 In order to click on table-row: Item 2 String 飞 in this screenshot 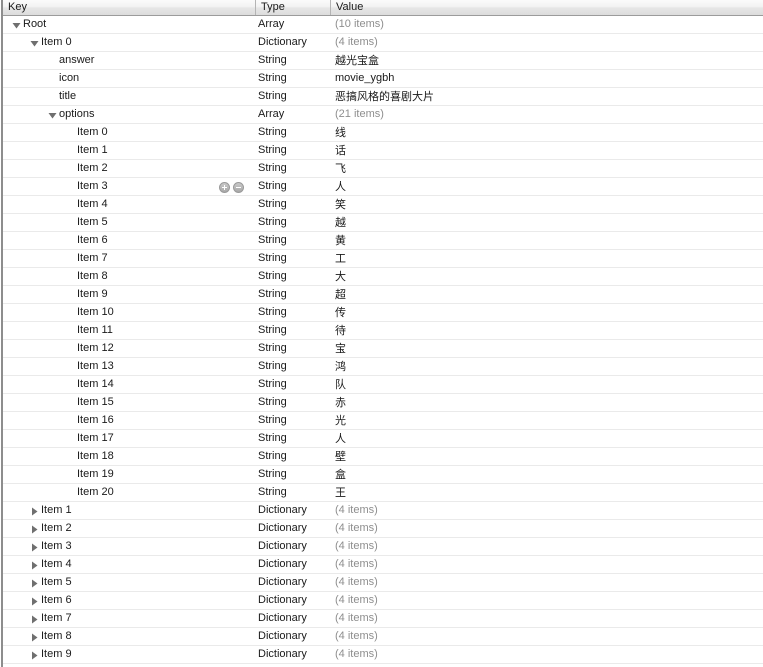, I will do `click(383, 169)`.